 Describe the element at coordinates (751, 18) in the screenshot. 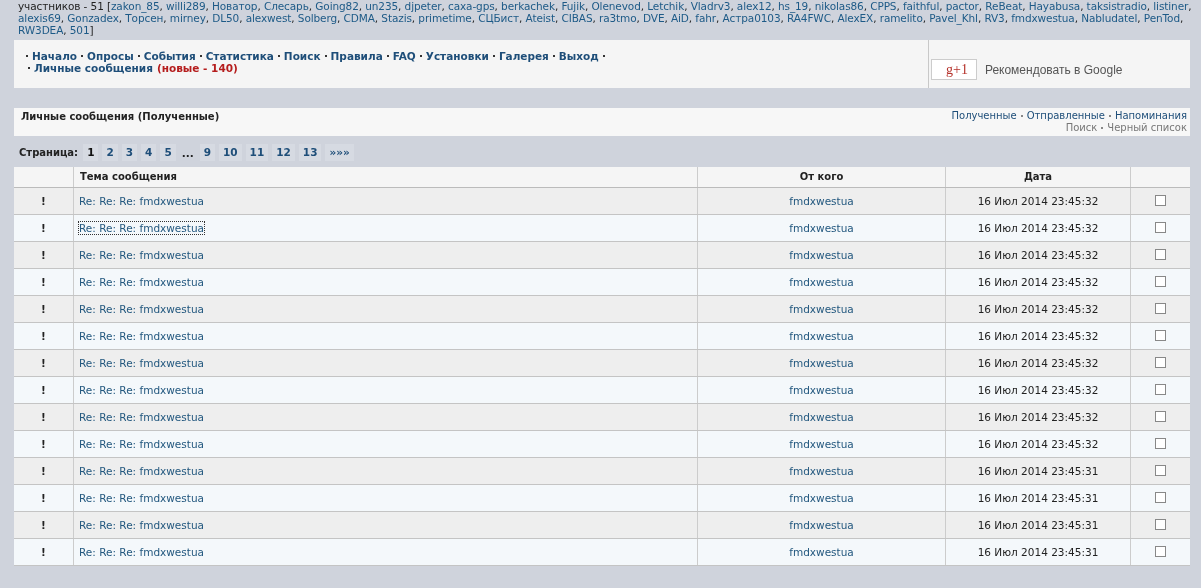

I see `user-link: Астра0103` at that location.